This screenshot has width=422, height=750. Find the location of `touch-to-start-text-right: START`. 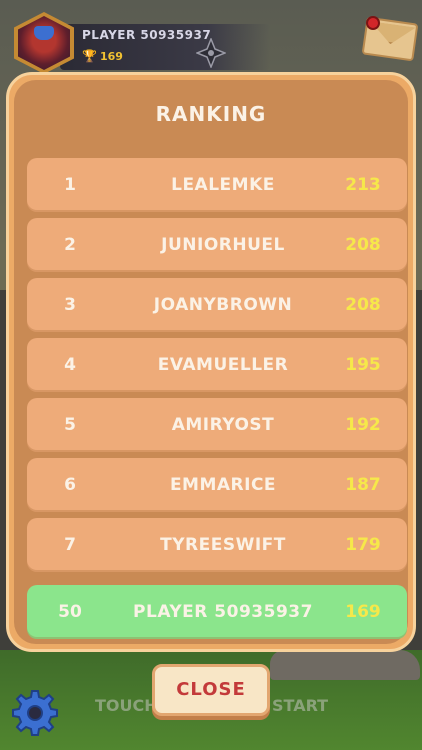

touch-to-start-text-right: START is located at coordinates (300, 705).